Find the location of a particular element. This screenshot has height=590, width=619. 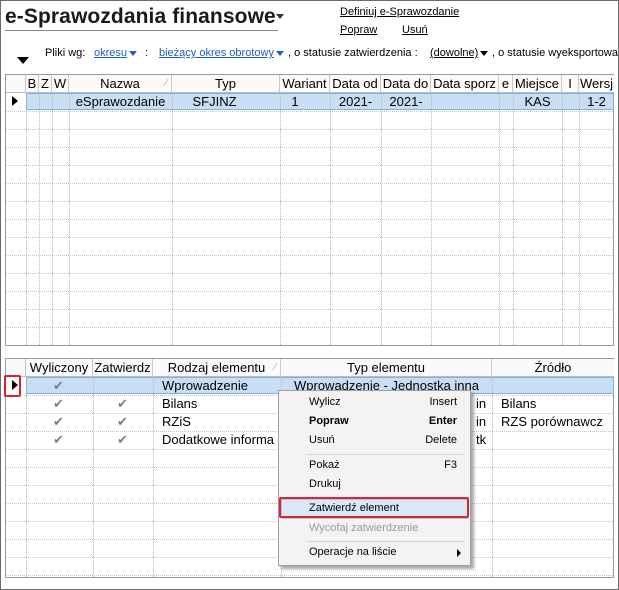

cell-rodzaj: Bilans is located at coordinates (219, 403).